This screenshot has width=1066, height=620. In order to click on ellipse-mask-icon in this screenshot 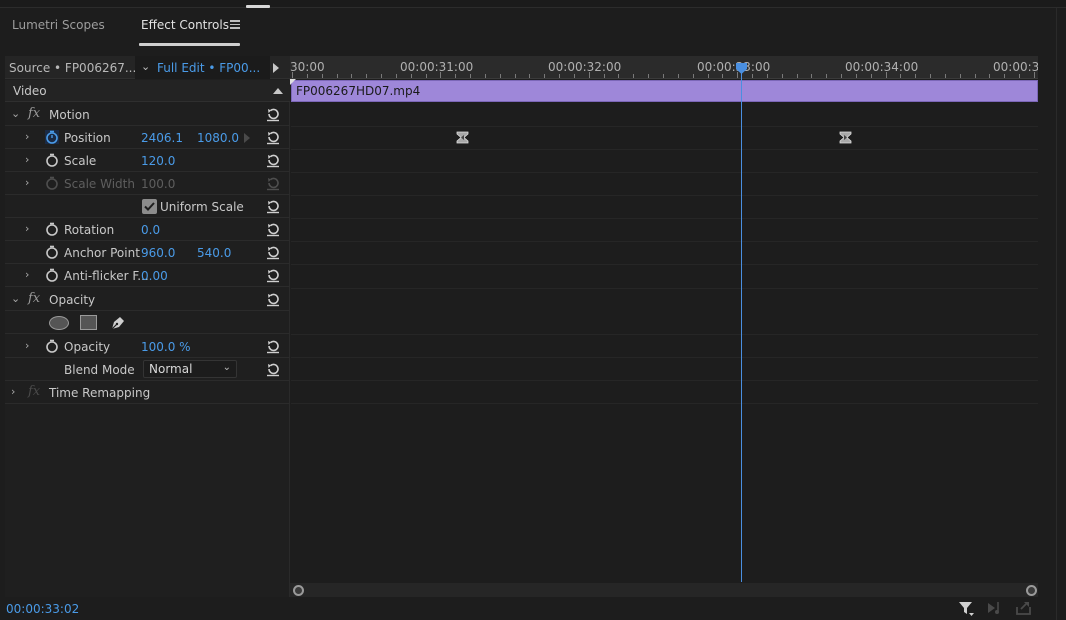, I will do `click(59, 323)`.